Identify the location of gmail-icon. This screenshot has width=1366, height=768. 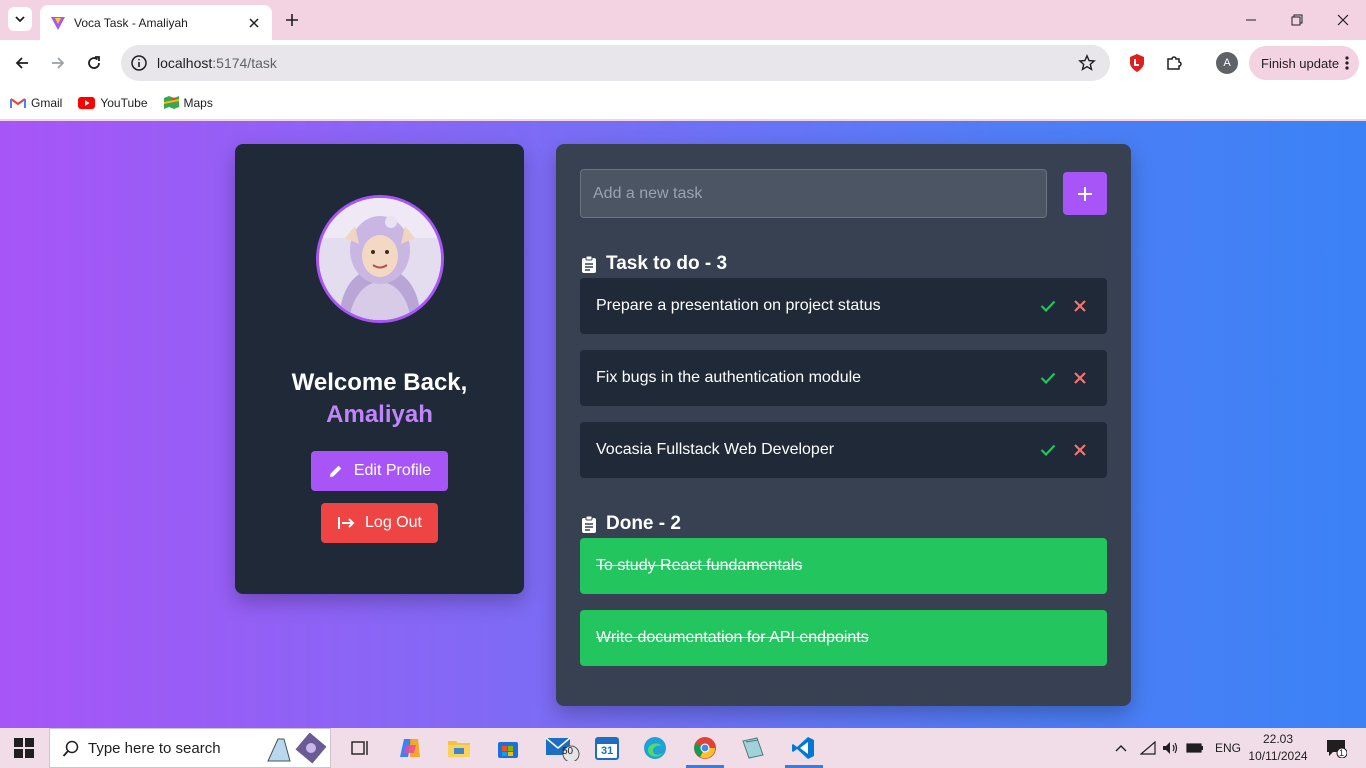
(18, 102).